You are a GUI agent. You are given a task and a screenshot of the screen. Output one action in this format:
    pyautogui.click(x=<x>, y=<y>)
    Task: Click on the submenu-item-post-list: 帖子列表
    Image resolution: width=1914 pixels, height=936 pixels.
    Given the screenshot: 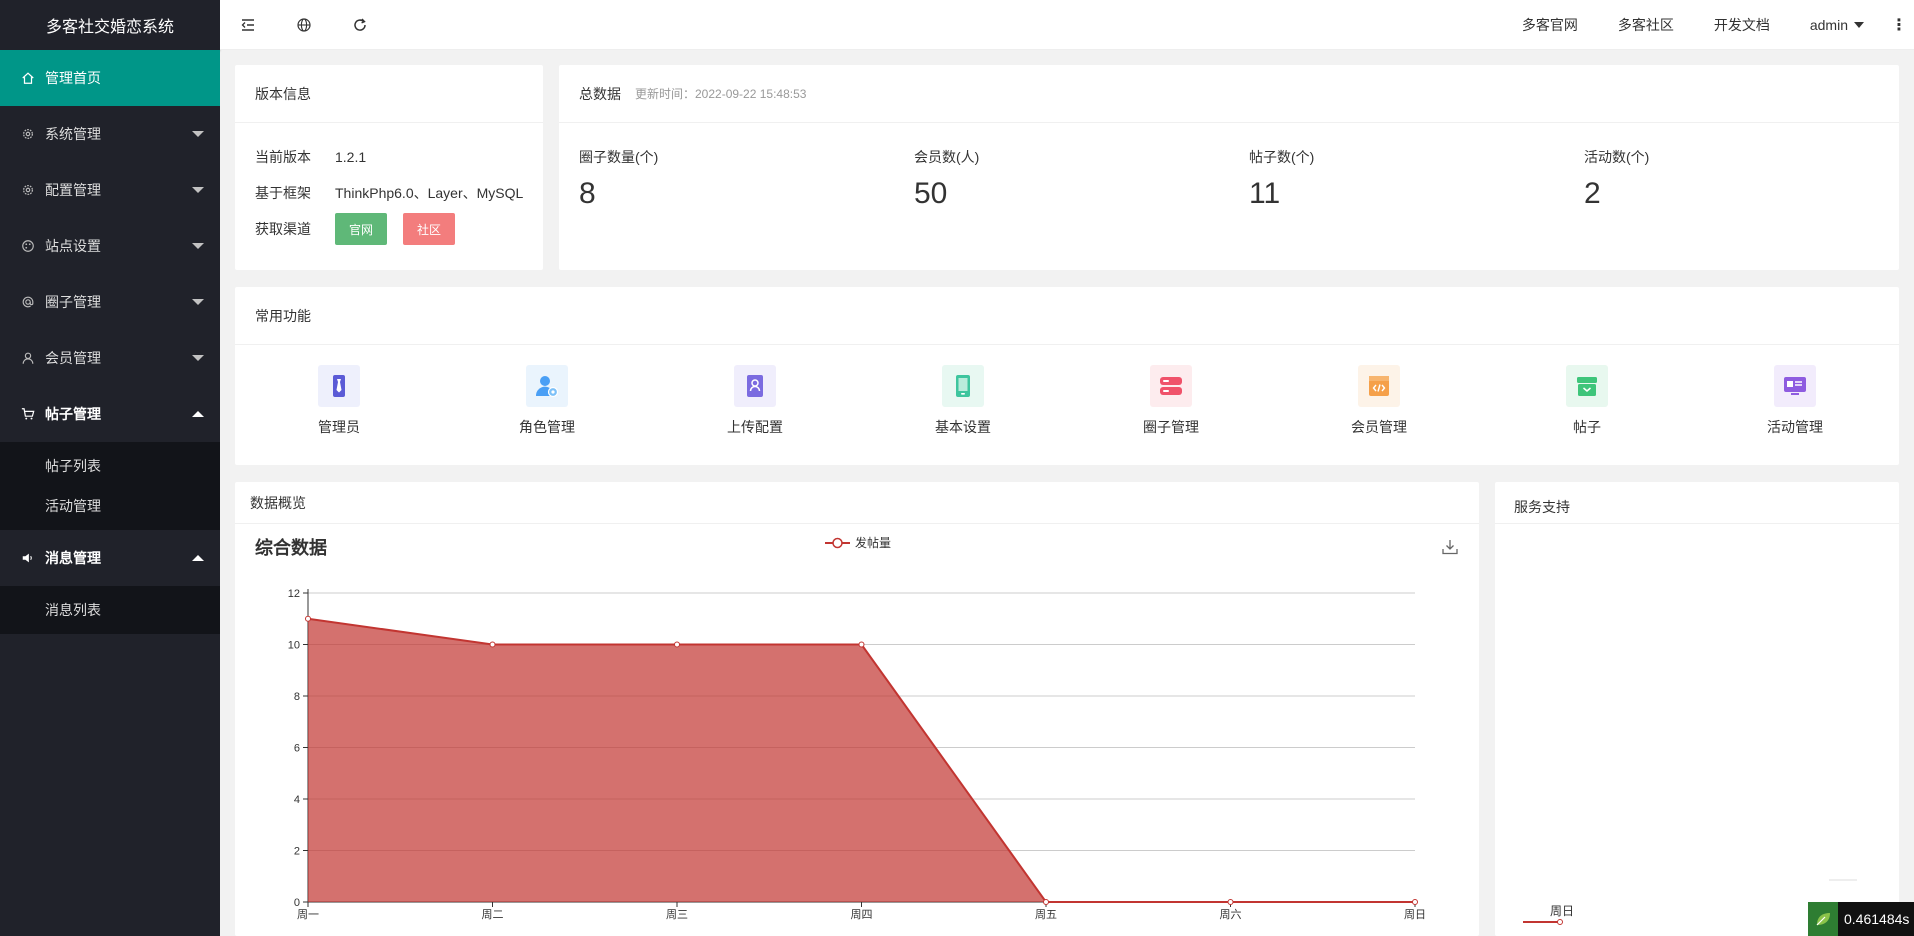 What is the action you would take?
    pyautogui.click(x=110, y=466)
    